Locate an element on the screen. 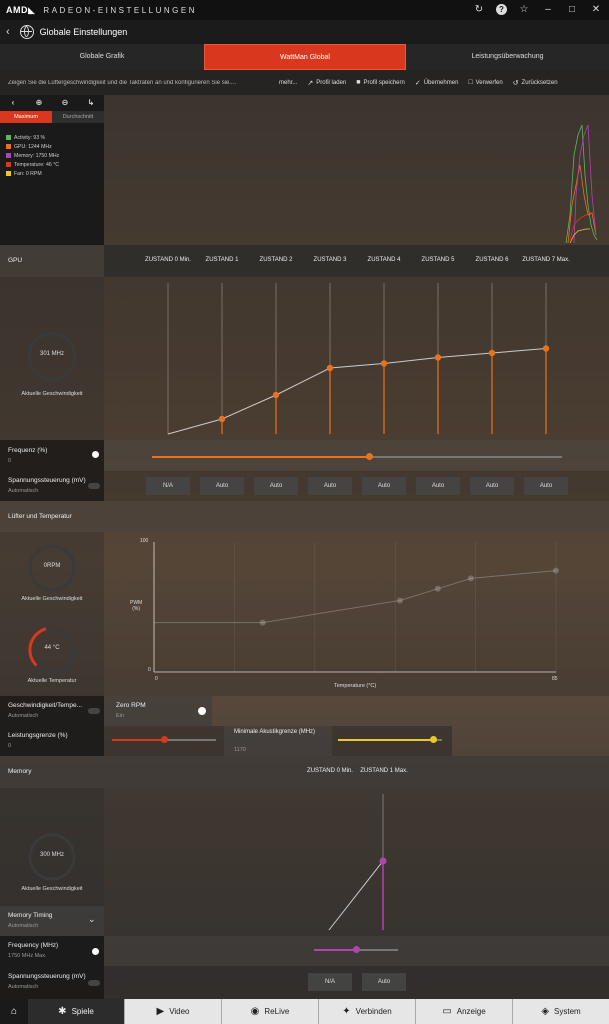 The width and height of the screenshot is (609, 1024). reset-button: ↺ Zurücksetzen is located at coordinates (535, 83).